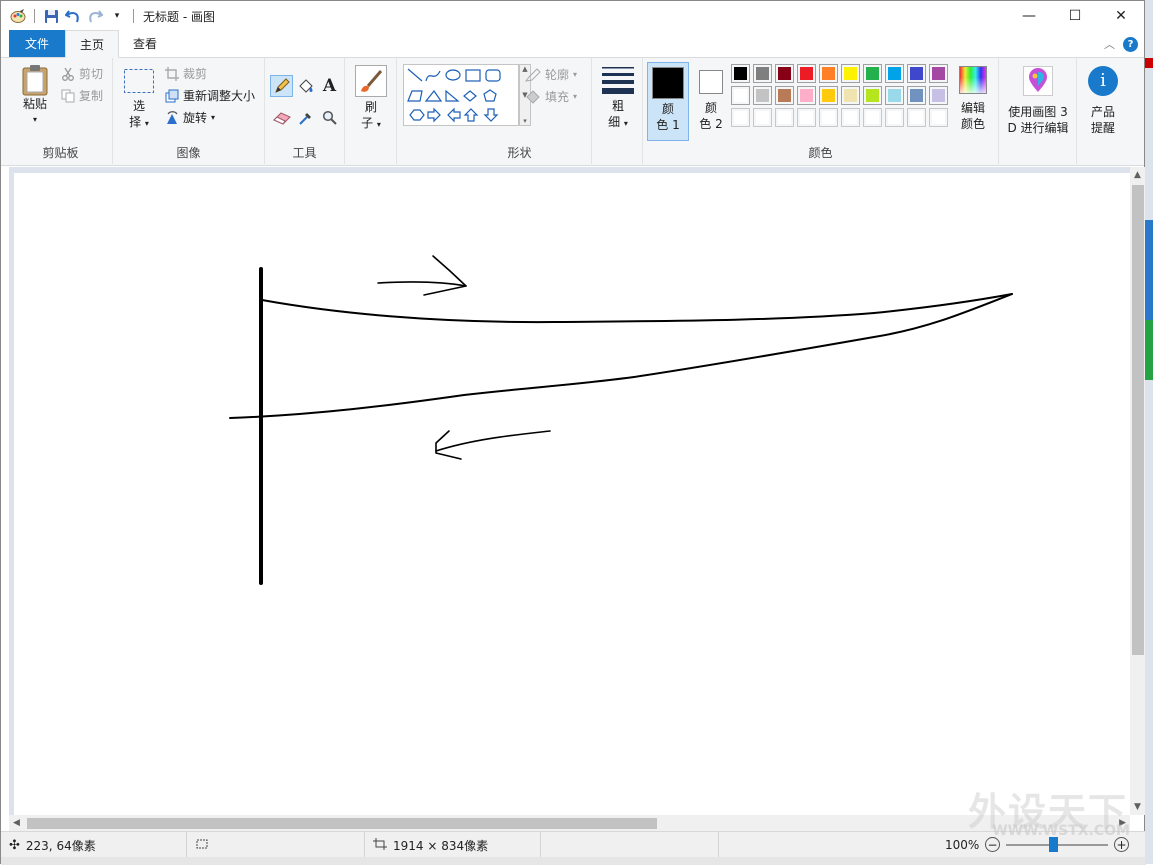 The image size is (1153, 865). I want to click on edit-with-paint3d-button: 使用画图 3 D 进行编辑, so click(1038, 101).